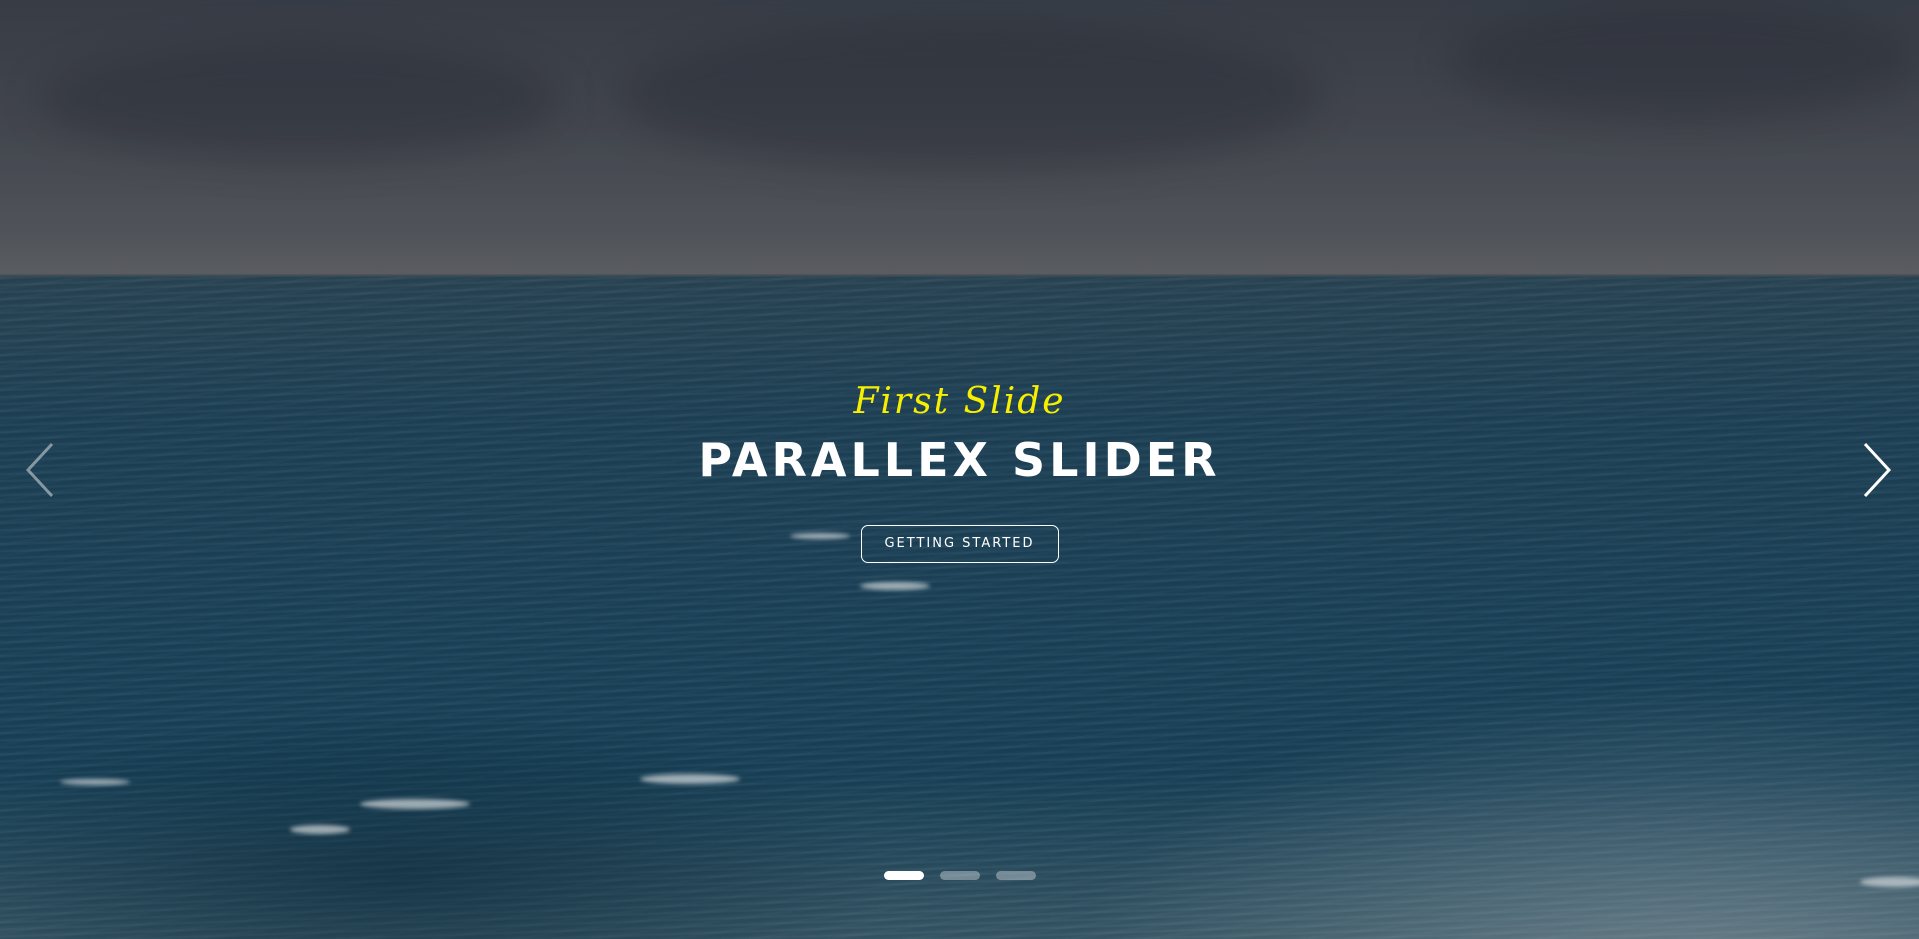 This screenshot has width=1919, height=939. I want to click on getting-started-button: GETTING STARTED, so click(959, 544).